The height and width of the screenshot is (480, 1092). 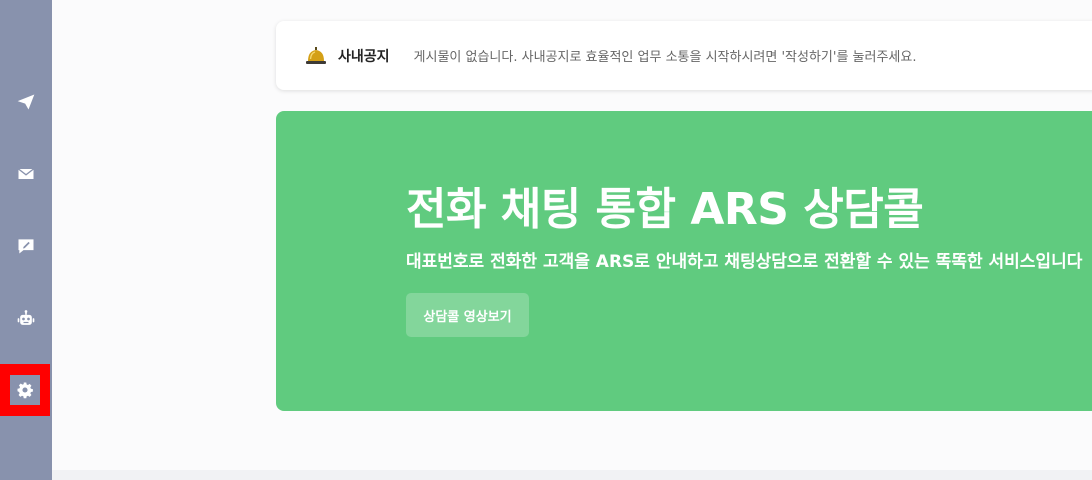 I want to click on chat-edit-icon, so click(x=26, y=246).